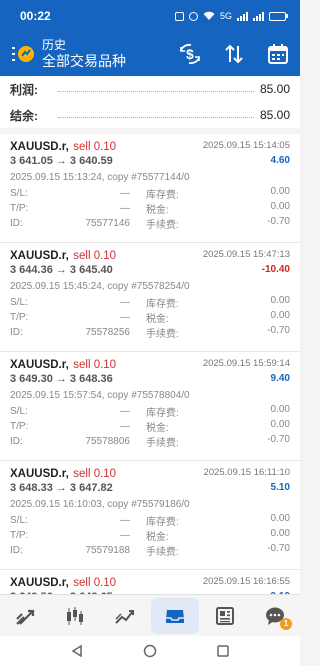 This screenshot has width=320, height=666. I want to click on news-icon, so click(225, 615).